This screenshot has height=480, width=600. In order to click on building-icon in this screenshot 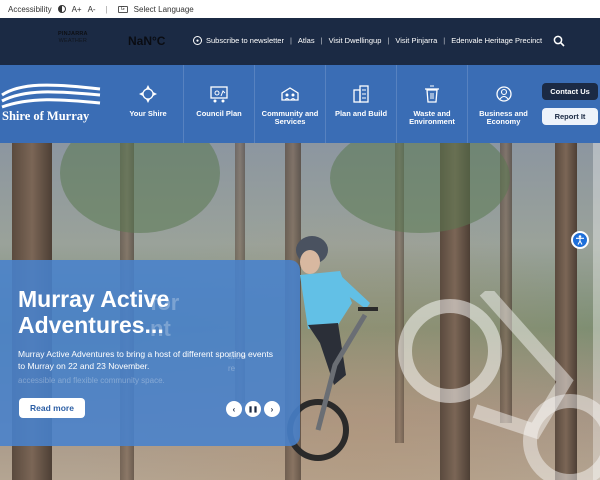, I will do `click(361, 94)`.